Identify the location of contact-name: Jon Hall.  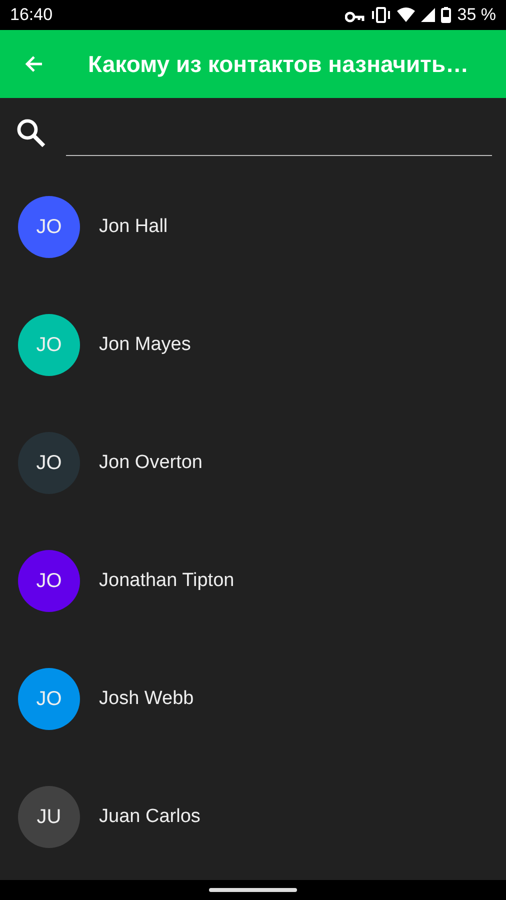
(133, 227).